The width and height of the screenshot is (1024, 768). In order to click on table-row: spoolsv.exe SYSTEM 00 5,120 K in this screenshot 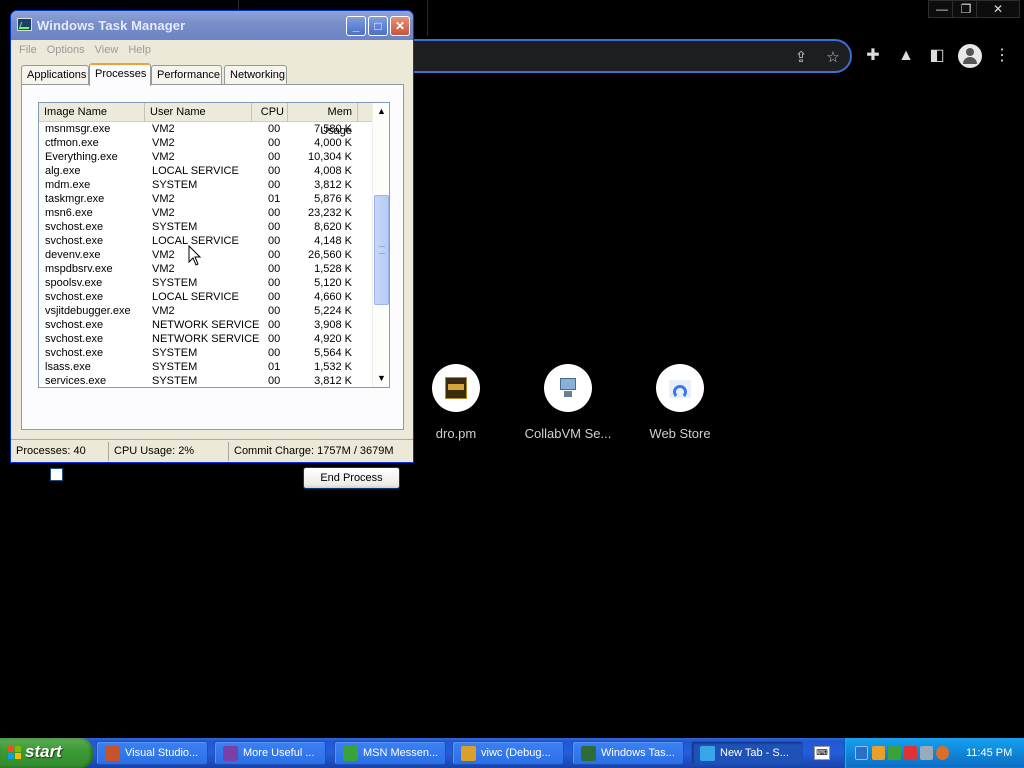, I will do `click(205, 283)`.